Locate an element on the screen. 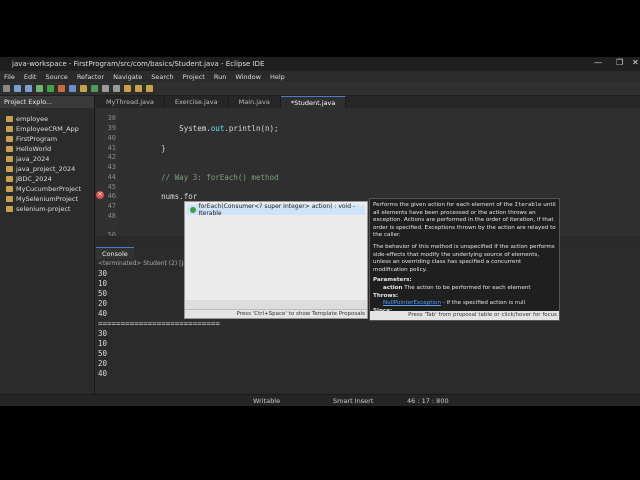 Image resolution: width=640 pixels, height=480 pixels. menu-project: Project is located at coordinates (194, 77).